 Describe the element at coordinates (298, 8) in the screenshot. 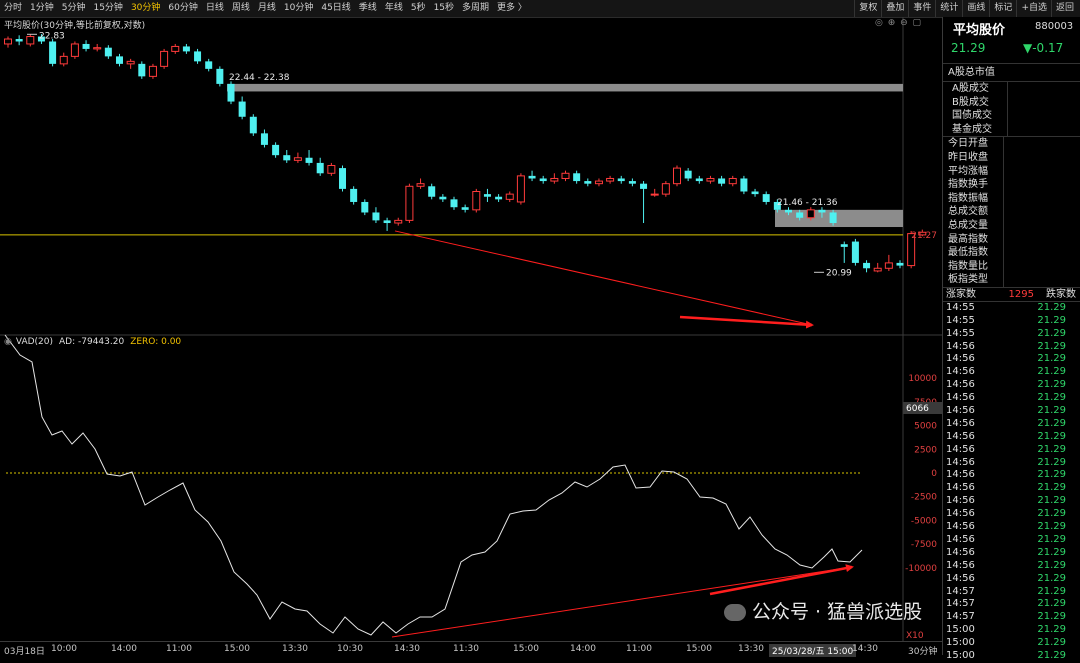

I see `period-tab: 10分钟` at that location.